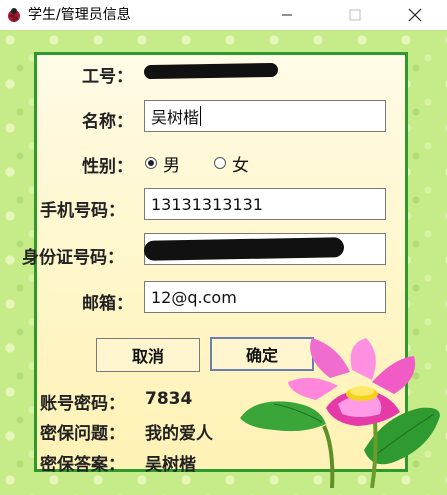 This screenshot has width=447, height=495. What do you see at coordinates (171, 166) in the screenshot?
I see `gender-male-label: 男` at bounding box center [171, 166].